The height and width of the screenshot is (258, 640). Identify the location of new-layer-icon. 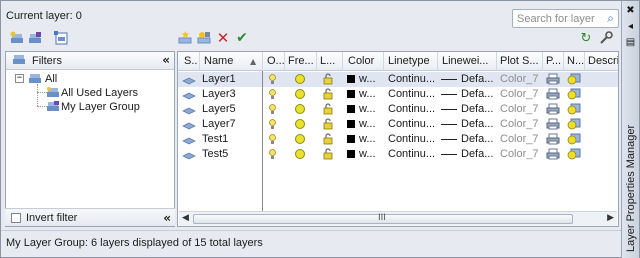
(185, 38).